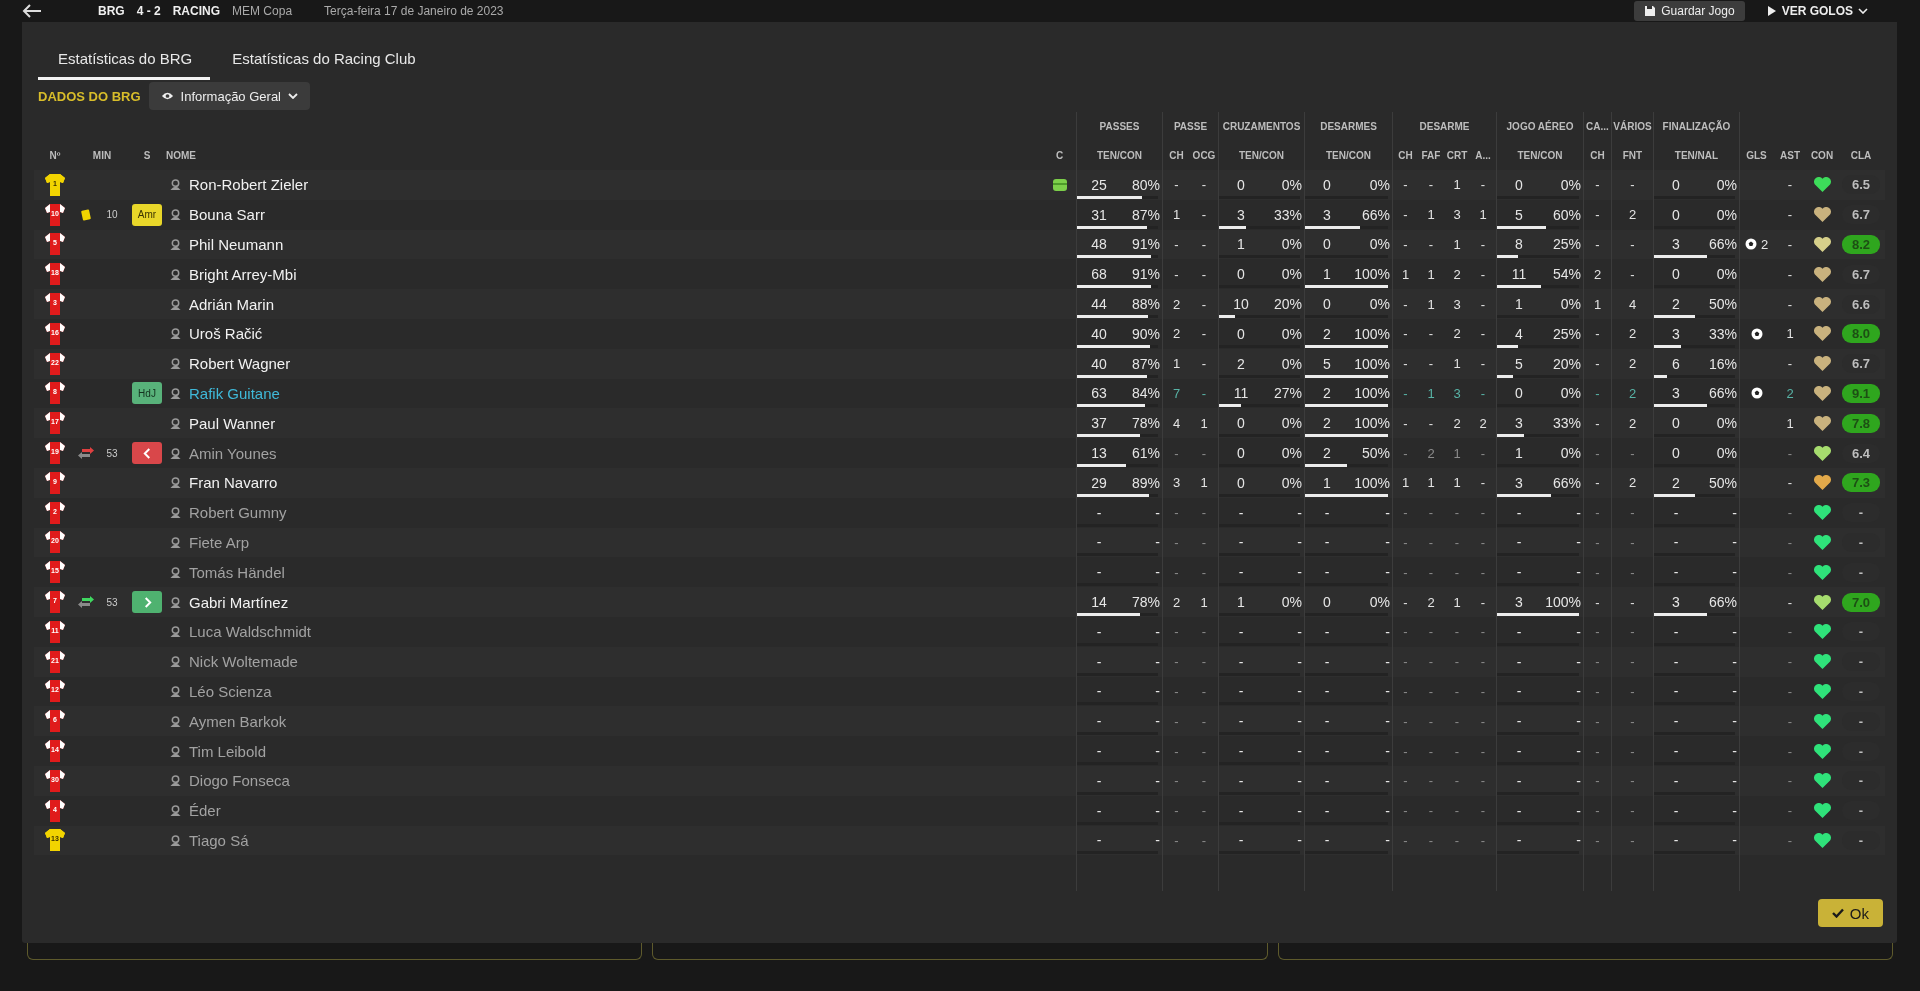  Describe the element at coordinates (1850, 913) in the screenshot. I see `ok-button: Ok` at that location.